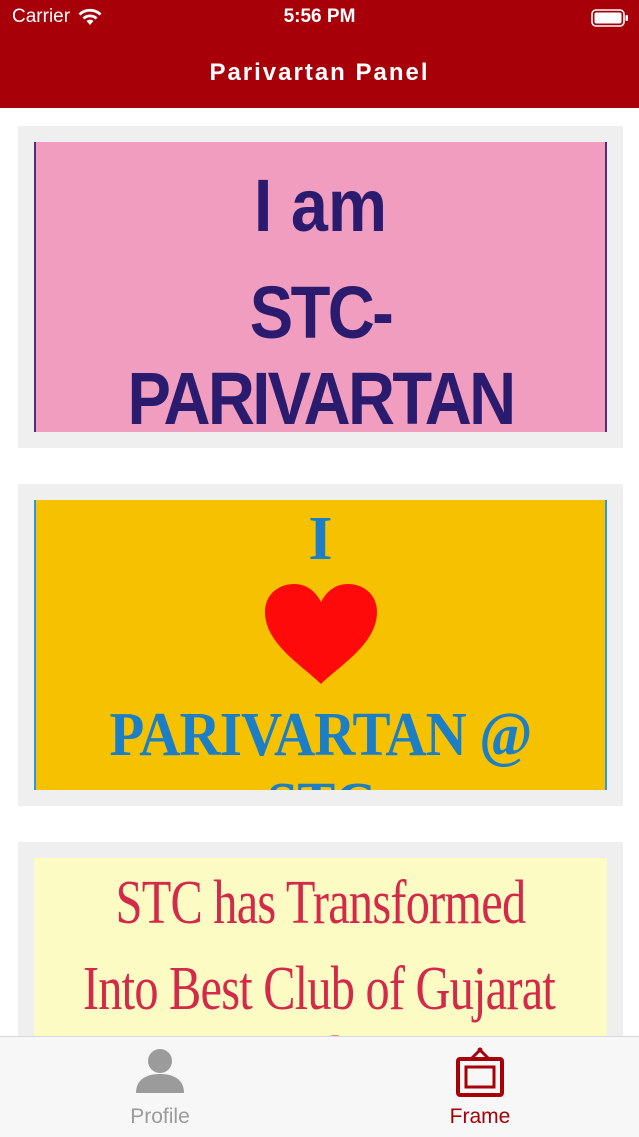 This screenshot has width=639, height=1137. I want to click on status-bar: Carrier 5:56 PM, so click(319, 20).